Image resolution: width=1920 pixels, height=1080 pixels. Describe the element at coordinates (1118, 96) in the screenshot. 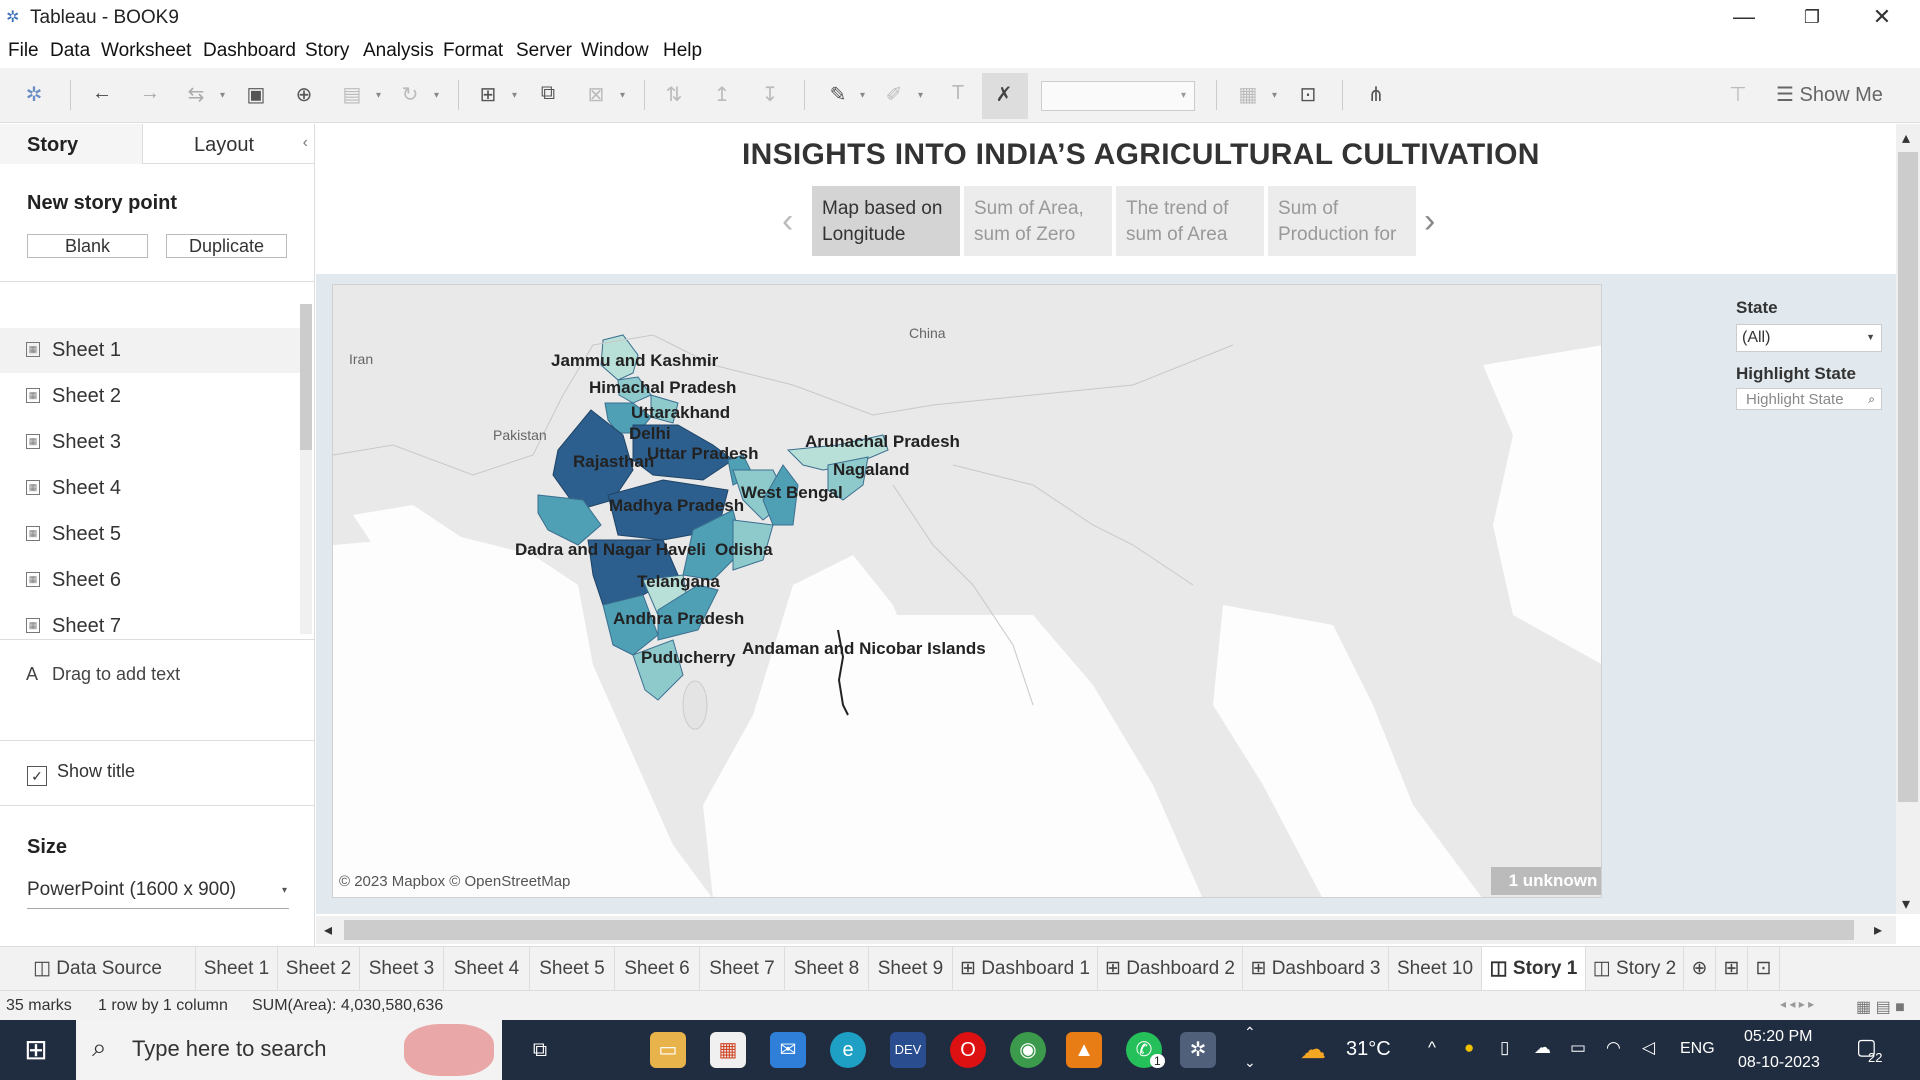

I see `fit-select: ▾` at that location.